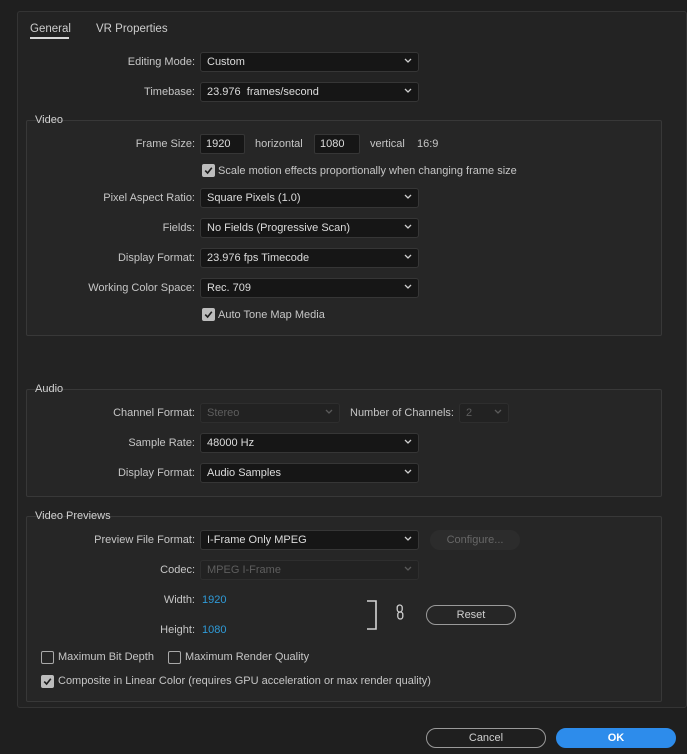  I want to click on frame-width-field: 1920, so click(222, 144).